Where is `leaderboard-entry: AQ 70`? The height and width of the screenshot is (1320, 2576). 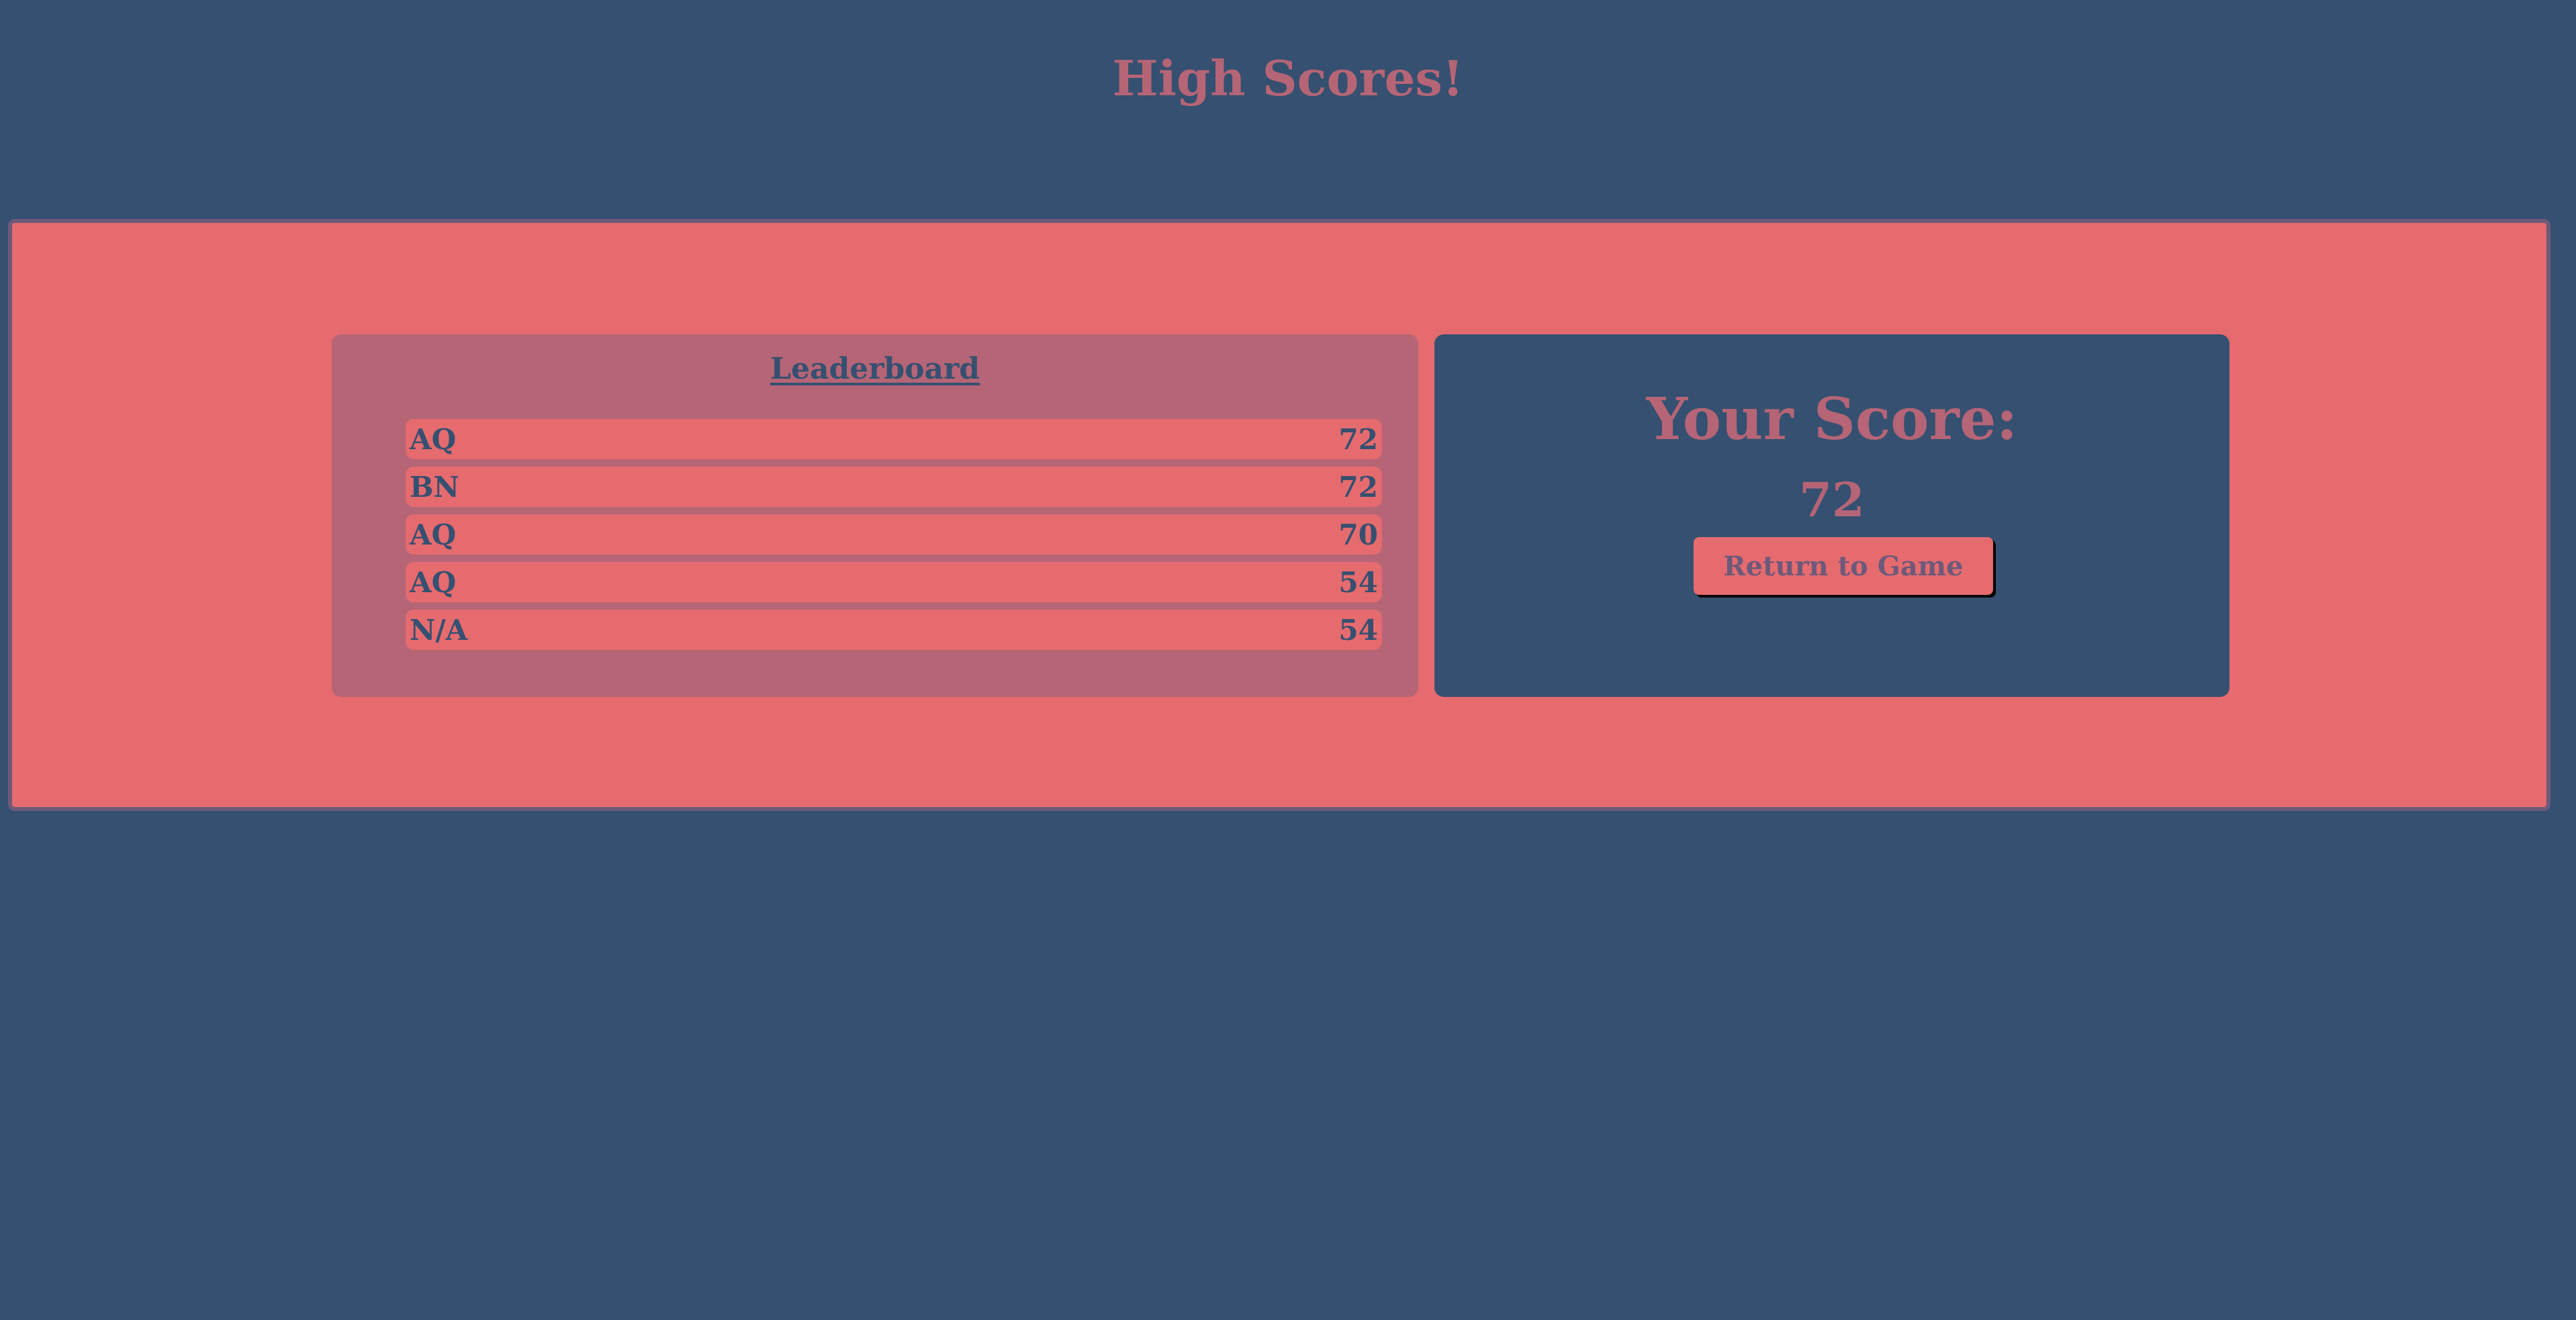
leaderboard-entry: AQ 70 is located at coordinates (894, 535).